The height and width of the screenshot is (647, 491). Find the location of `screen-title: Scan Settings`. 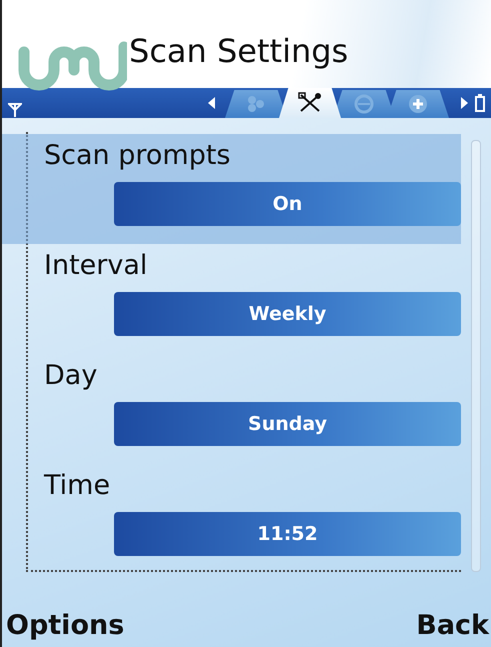

screen-title: Scan Settings is located at coordinates (238, 51).